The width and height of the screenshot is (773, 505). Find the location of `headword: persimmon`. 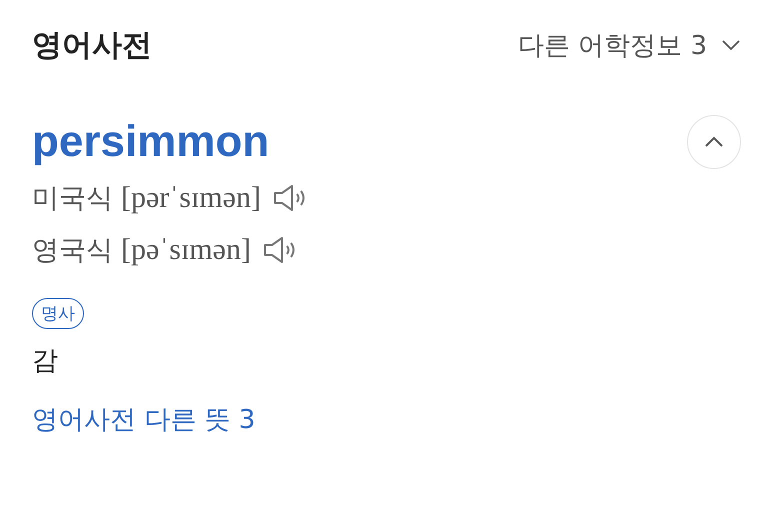

headword: persimmon is located at coordinates (151, 142).